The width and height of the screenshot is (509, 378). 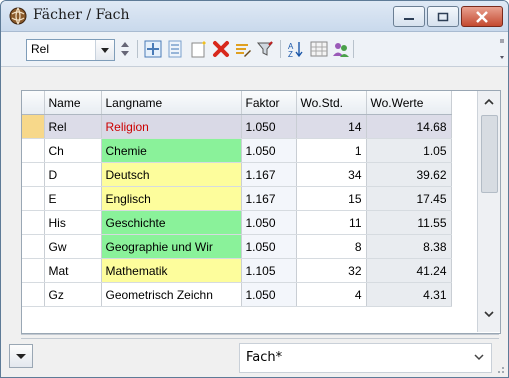 What do you see at coordinates (409, 270) in the screenshot?
I see `cell-wowerte: 41.24` at bounding box center [409, 270].